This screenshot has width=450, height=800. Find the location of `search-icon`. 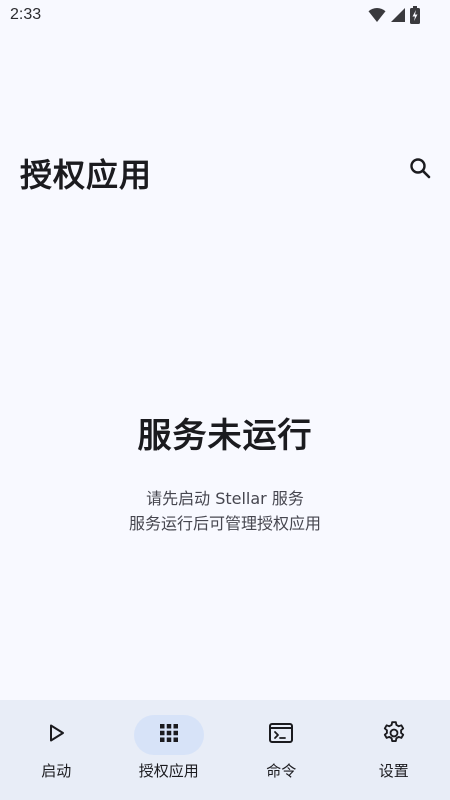

search-icon is located at coordinates (420, 170).